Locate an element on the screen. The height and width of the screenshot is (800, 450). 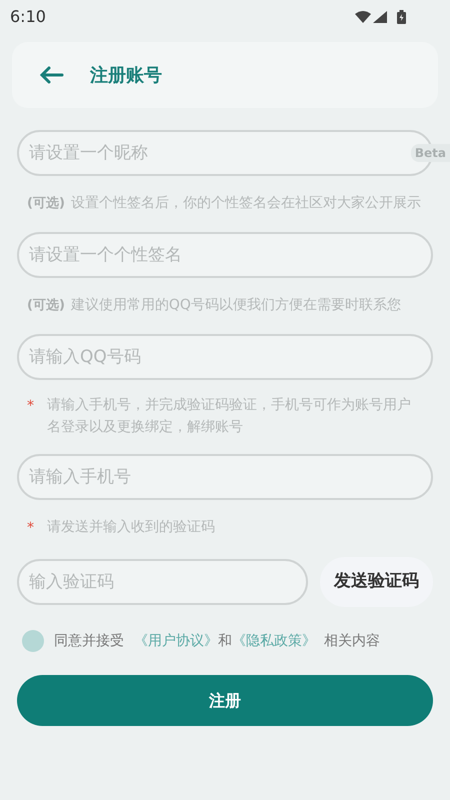
status-time: 6:10 is located at coordinates (28, 17).